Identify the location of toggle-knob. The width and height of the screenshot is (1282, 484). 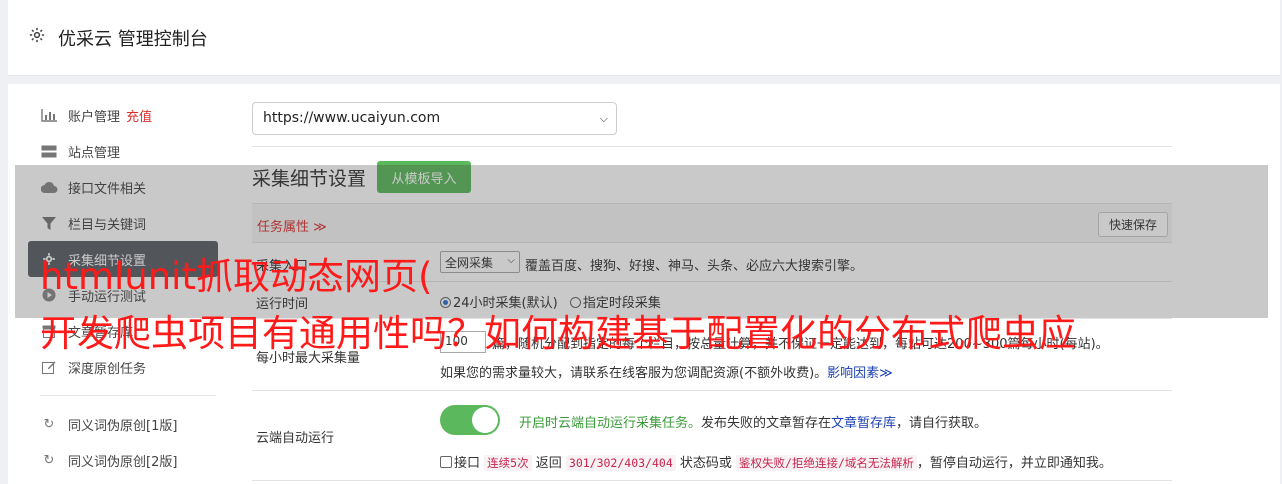
(485, 420).